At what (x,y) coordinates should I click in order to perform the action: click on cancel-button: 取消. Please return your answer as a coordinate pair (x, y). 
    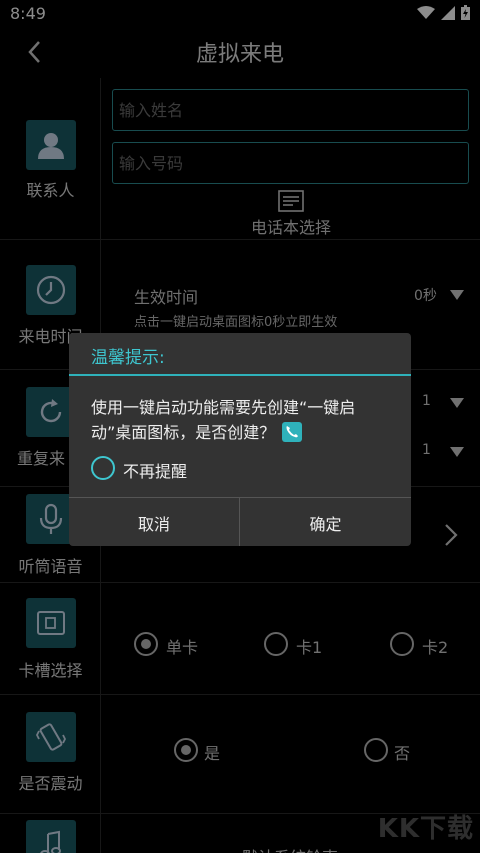
    Looking at the image, I should click on (154, 522).